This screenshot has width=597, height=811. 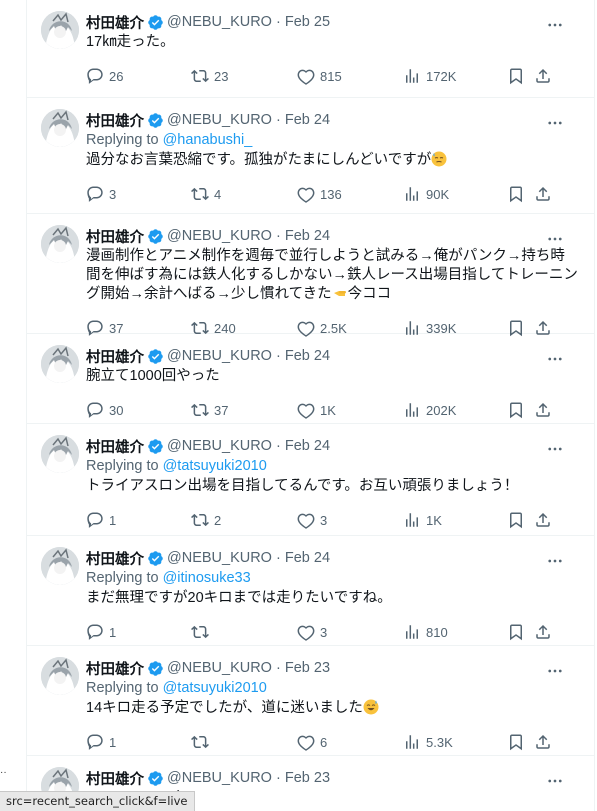 I want to click on like-count: 136, so click(x=331, y=194).